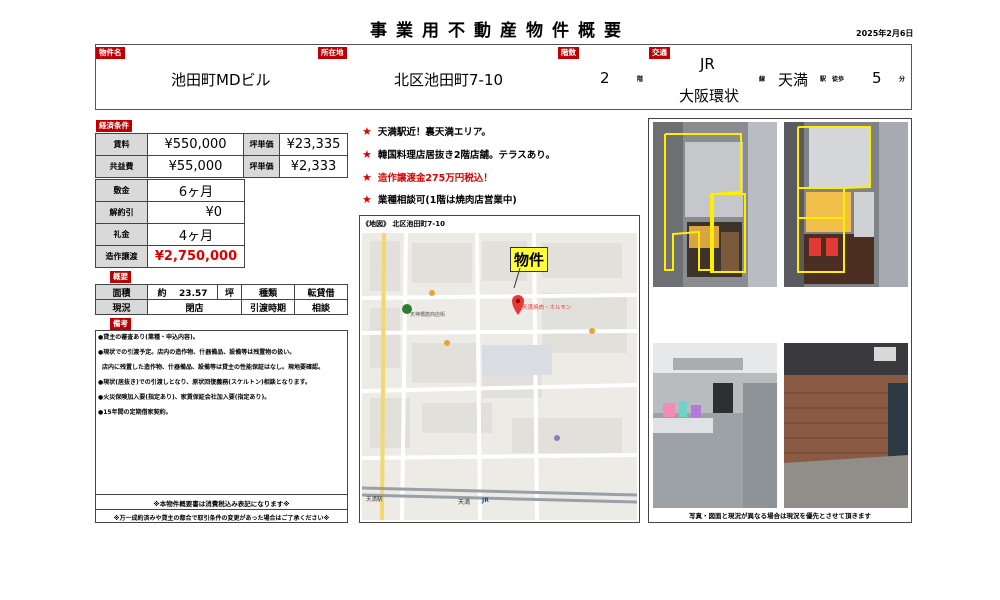 The width and height of the screenshot is (1000, 600). Describe the element at coordinates (434, 132) in the screenshot. I see `point-text: 天満駅近！裏天満エリア。` at that location.